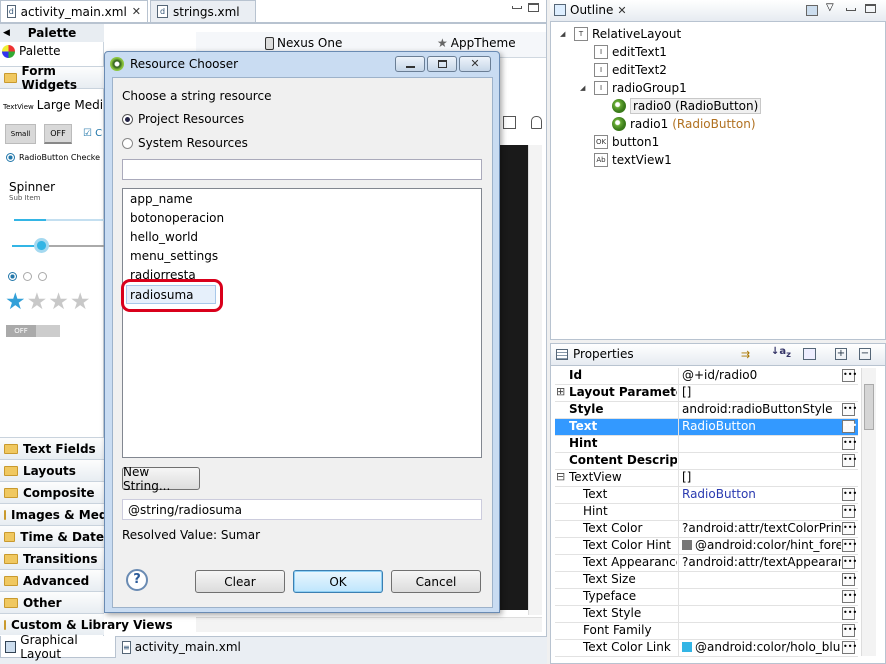 The image size is (886, 664). I want to click on toggle-button-widget: OFF, so click(58, 134).